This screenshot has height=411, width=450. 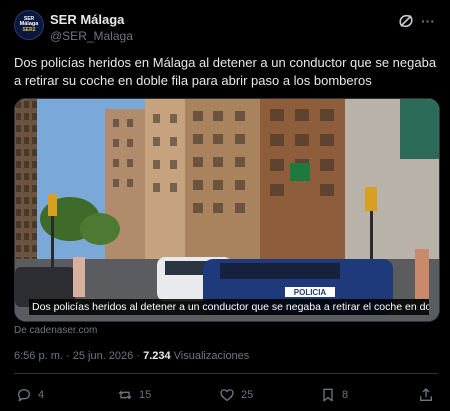 What do you see at coordinates (145, 395) in the screenshot?
I see `retweet-count: 15` at bounding box center [145, 395].